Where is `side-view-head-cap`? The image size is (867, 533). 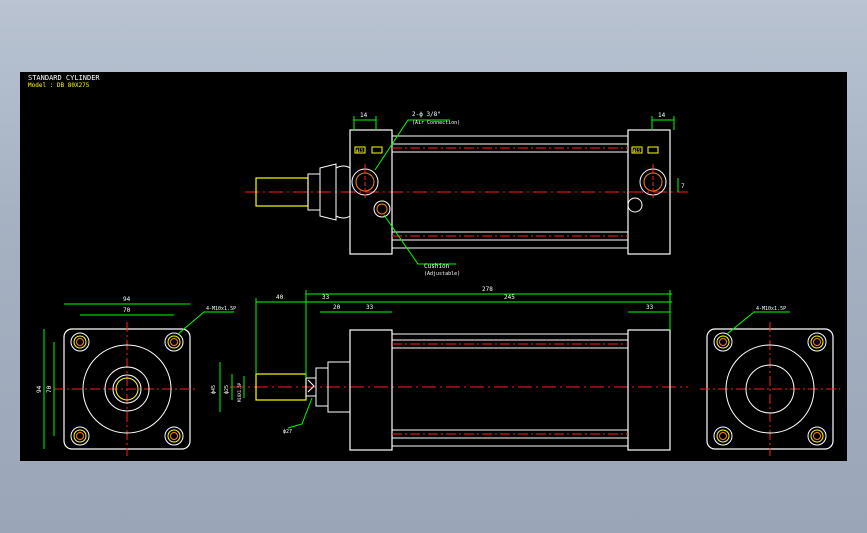 side-view-head-cap is located at coordinates (371, 390).